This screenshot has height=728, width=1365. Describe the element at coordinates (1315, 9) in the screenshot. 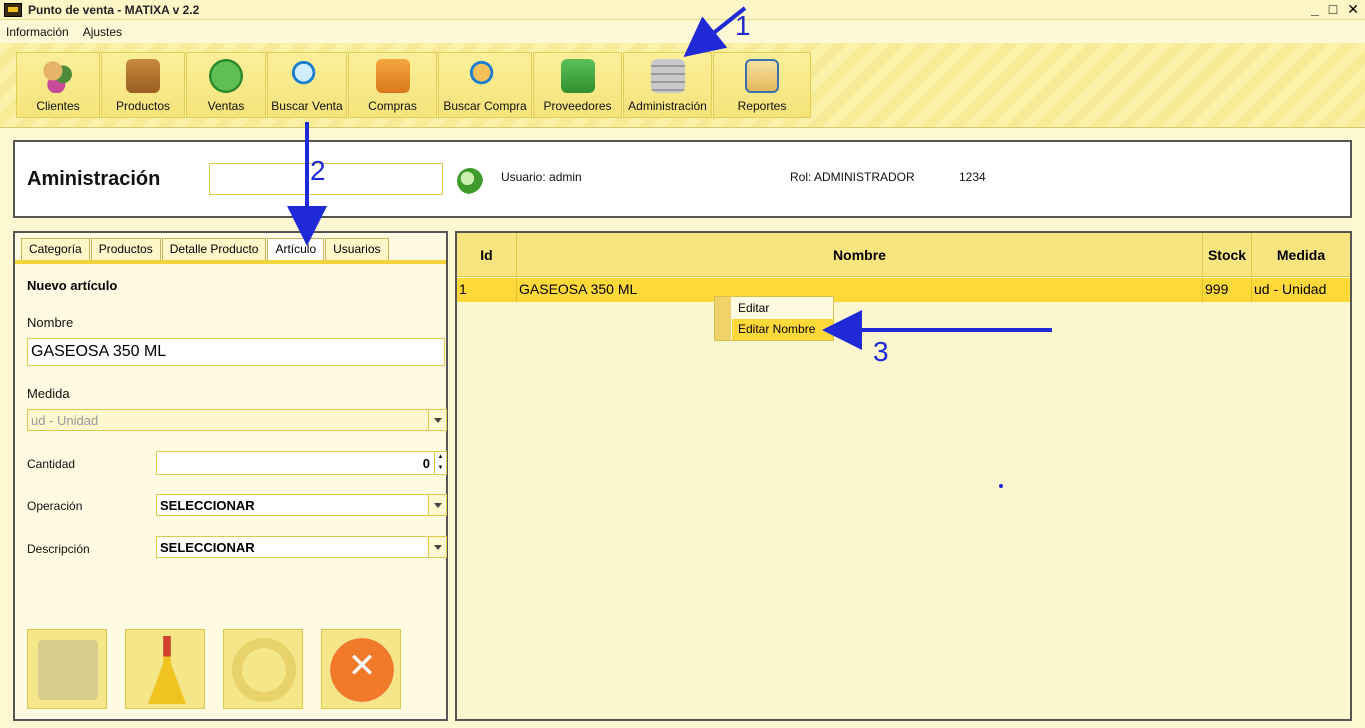

I see `minimize-button: _` at that location.